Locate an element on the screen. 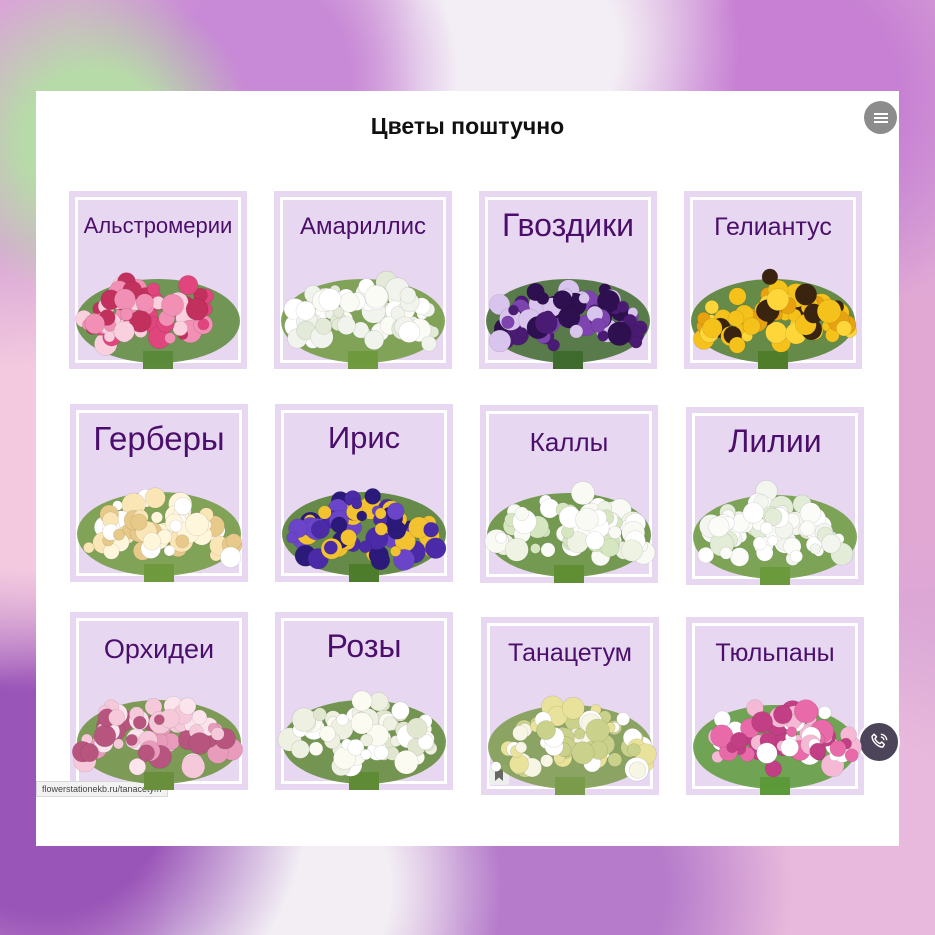 The image size is (935, 935). flower-tile-4: Гелиантус is located at coordinates (773, 280).